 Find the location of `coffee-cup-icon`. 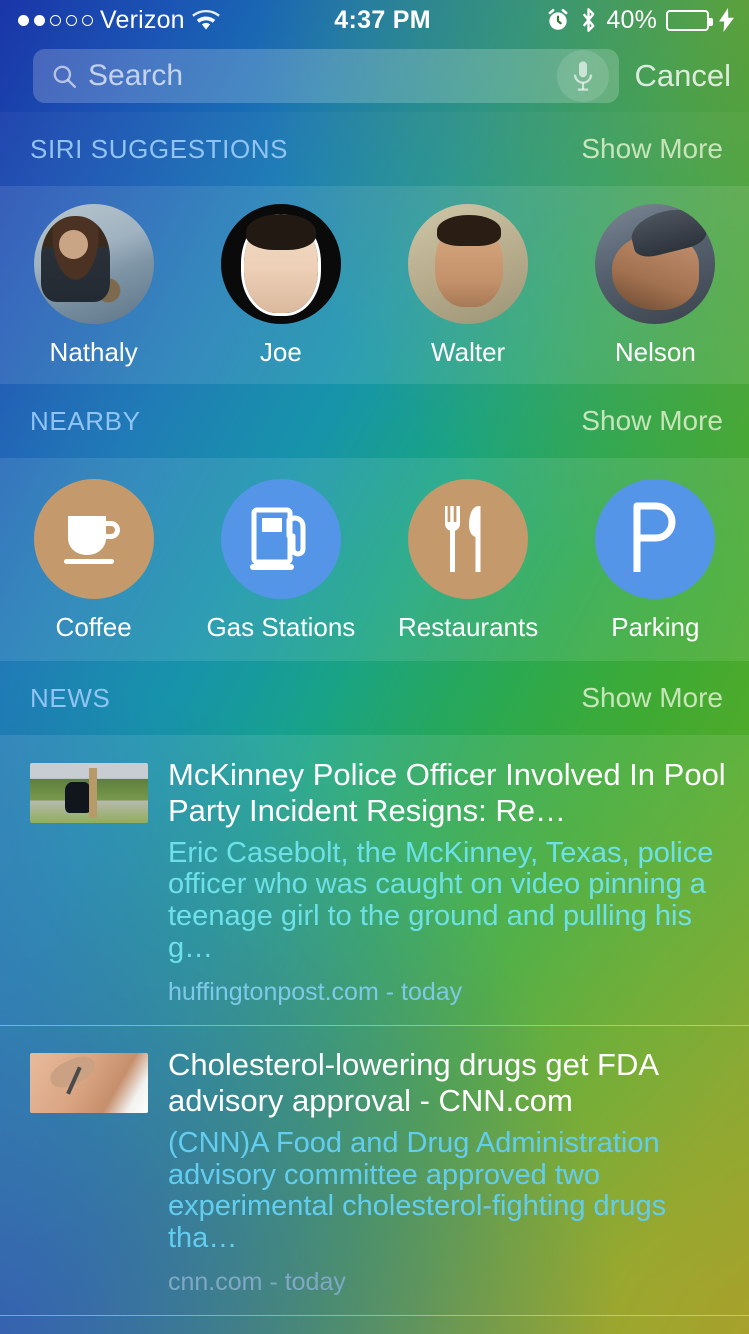

coffee-cup-icon is located at coordinates (93, 539).